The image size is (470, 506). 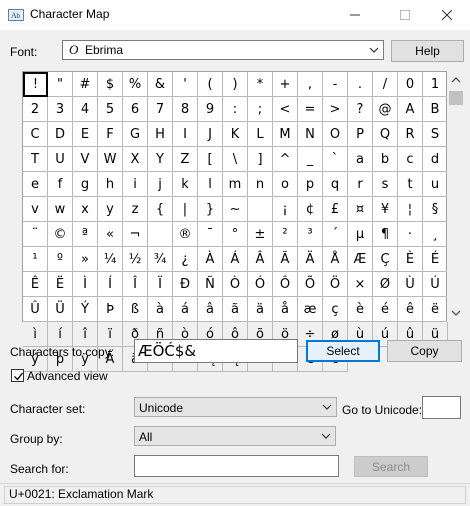 I want to click on character-cell: G, so click(x=135, y=134).